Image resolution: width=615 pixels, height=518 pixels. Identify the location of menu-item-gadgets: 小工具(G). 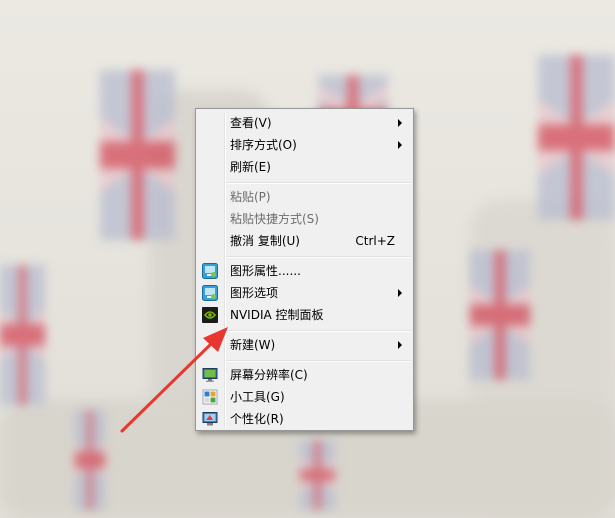
(304, 397).